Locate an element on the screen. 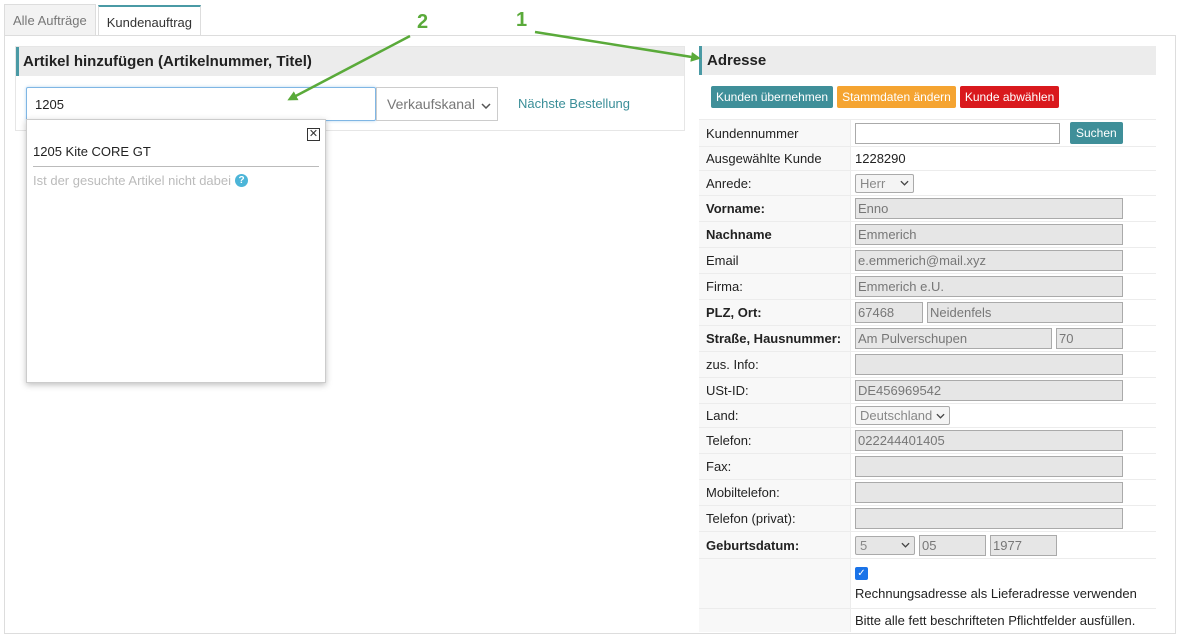  deselect-customer-button: Kunde abwählen is located at coordinates (1009, 97).